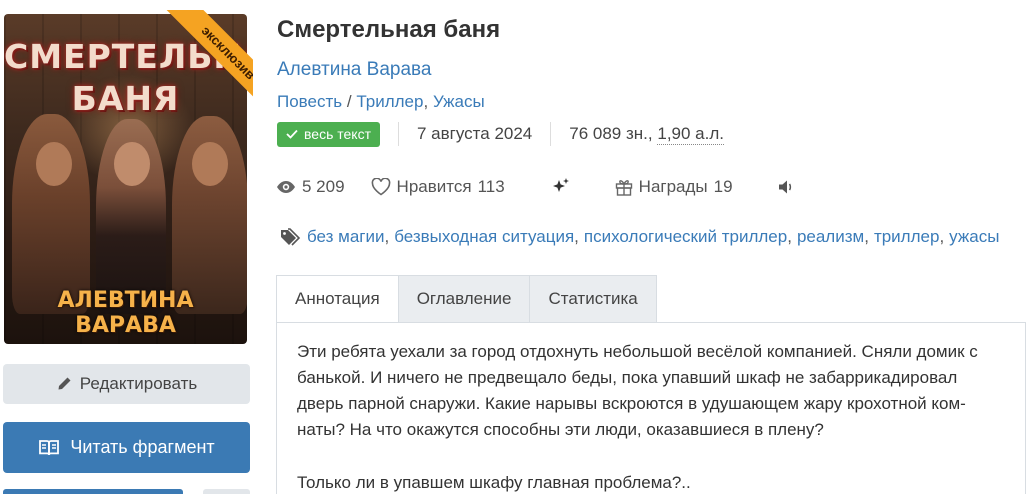 The width and height of the screenshot is (1029, 494). Describe the element at coordinates (210, 164) in the screenshot. I see `cover-head-right` at that location.